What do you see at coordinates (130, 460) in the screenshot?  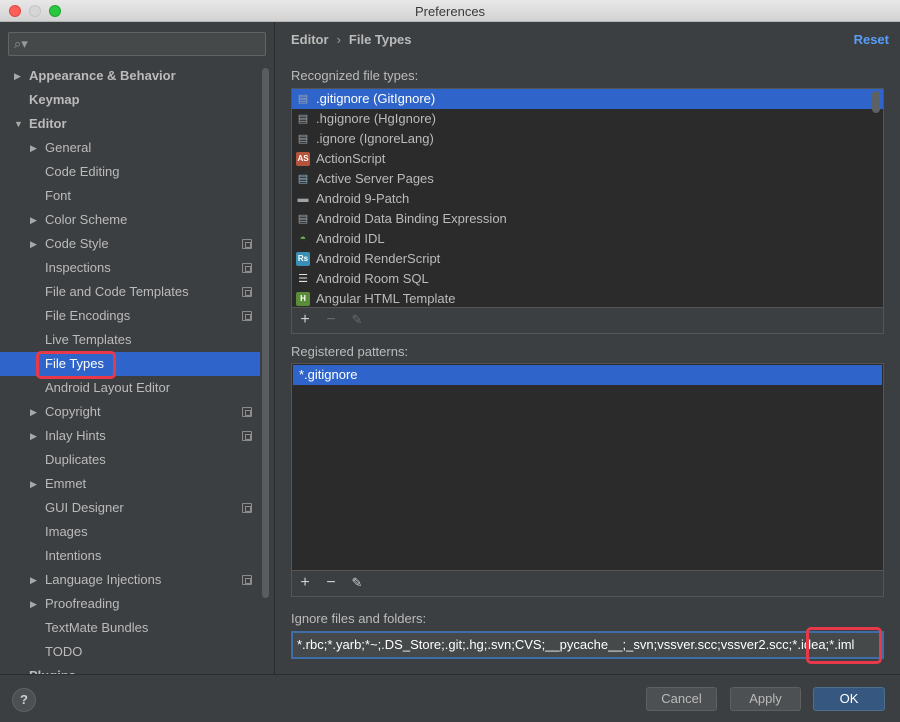 I see `sidebar-item-duplicates: Duplicates` at bounding box center [130, 460].